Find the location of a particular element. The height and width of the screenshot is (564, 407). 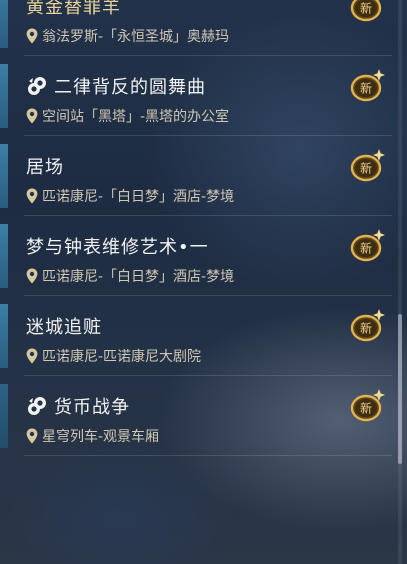

scrollbar is located at coordinates (400, 282).